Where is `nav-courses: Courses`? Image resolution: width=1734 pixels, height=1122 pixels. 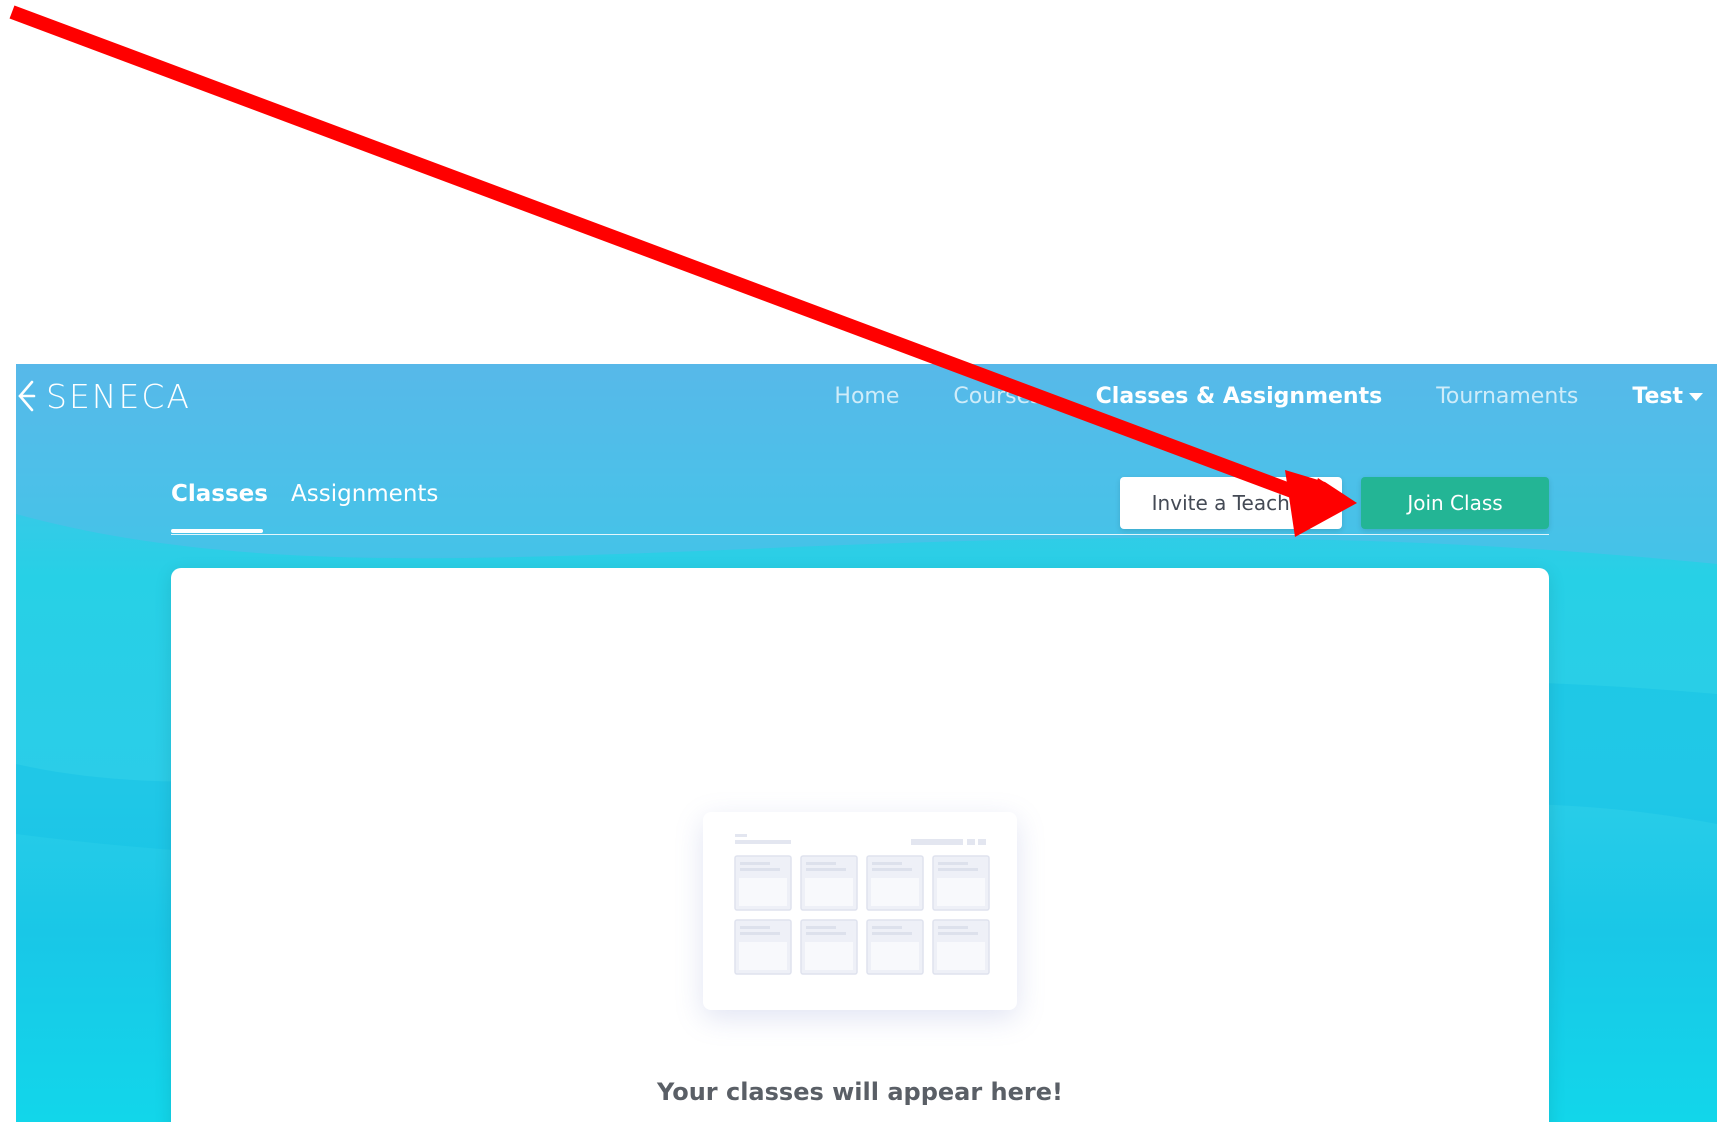
nav-courses: Courses is located at coordinates (997, 396).